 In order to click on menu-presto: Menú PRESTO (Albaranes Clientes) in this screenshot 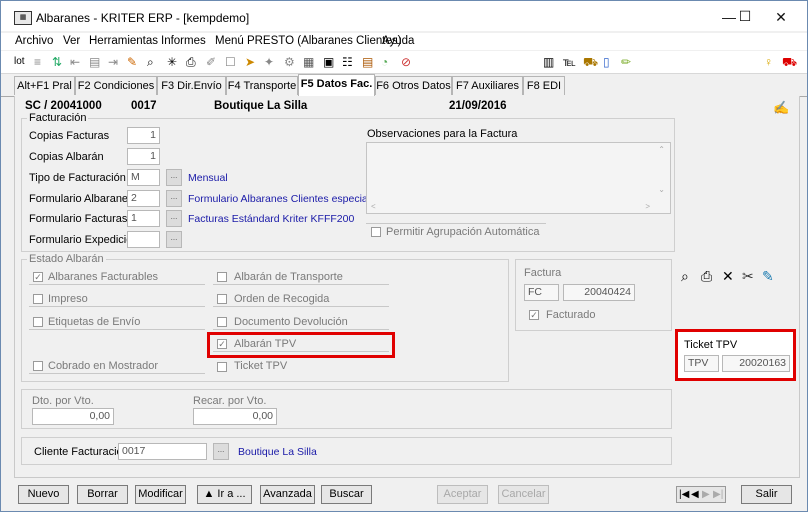, I will do `click(308, 41)`.